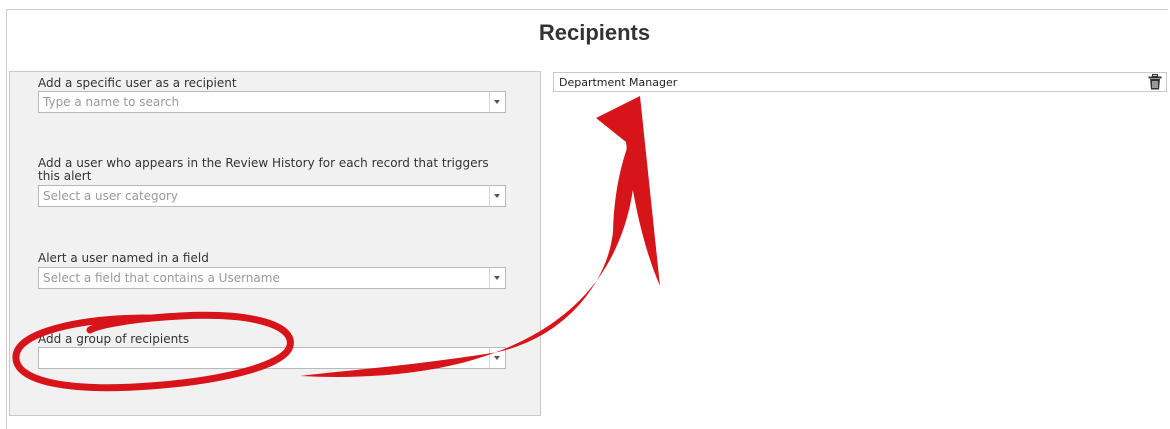 Image resolution: width=1170 pixels, height=429 pixels. What do you see at coordinates (123, 258) in the screenshot?
I see `field-user-label: Alert a user named in a field` at bounding box center [123, 258].